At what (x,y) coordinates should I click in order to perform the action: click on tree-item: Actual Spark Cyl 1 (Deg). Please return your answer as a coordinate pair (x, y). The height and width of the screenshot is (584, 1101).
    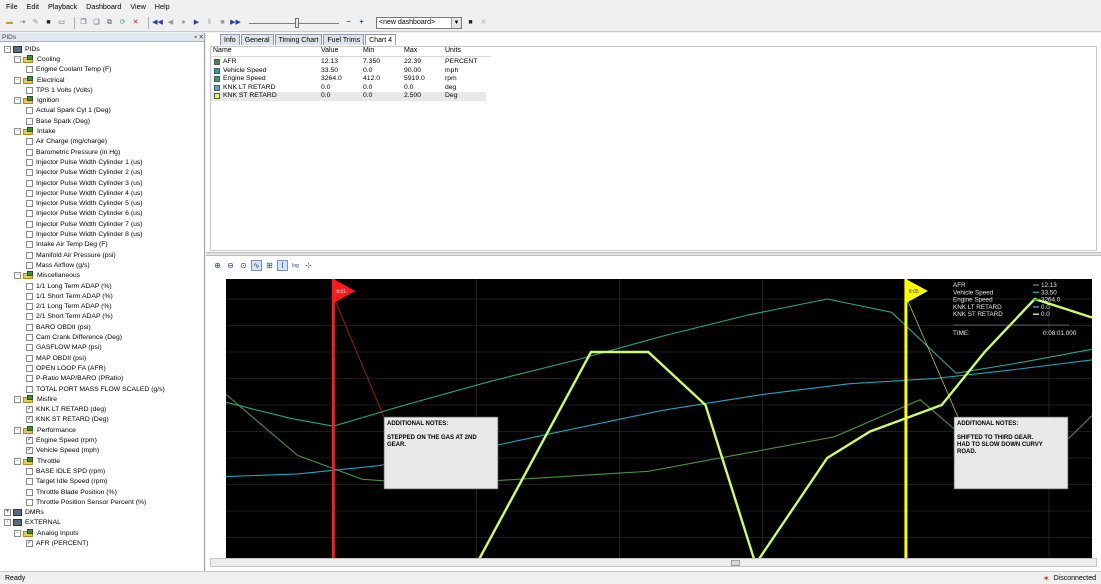
    Looking at the image, I should click on (68, 111).